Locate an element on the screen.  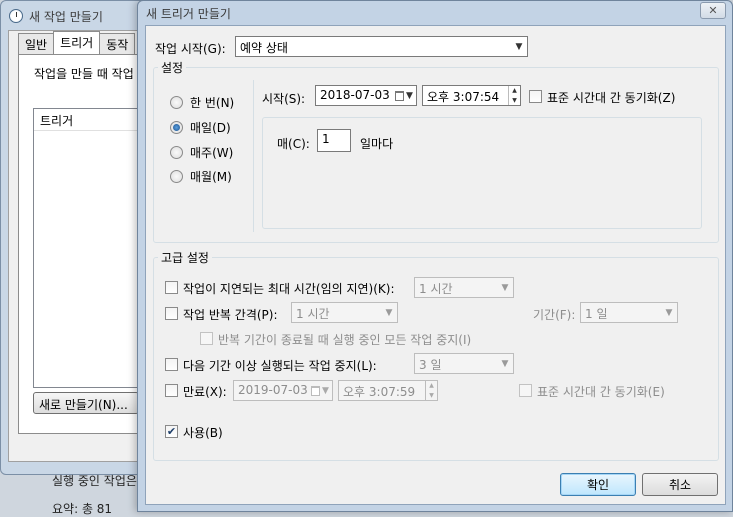
duration-label: 기간(F): is located at coordinates (554, 315).